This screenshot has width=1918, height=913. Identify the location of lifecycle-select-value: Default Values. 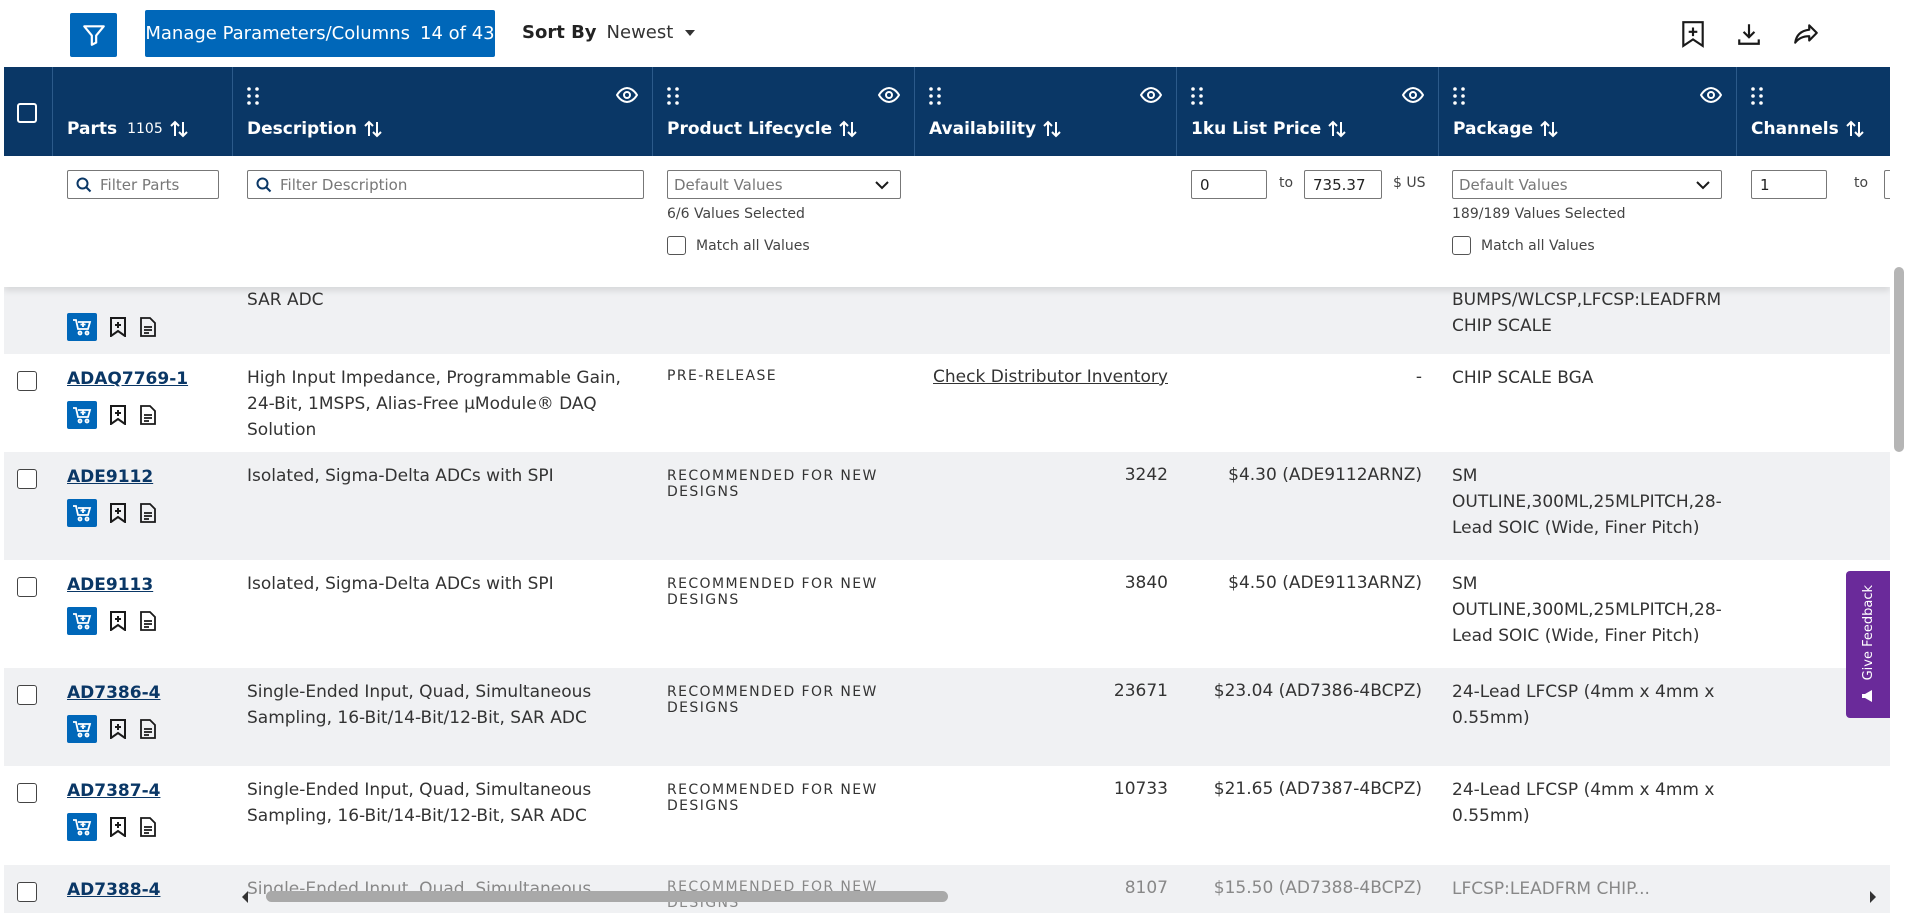
(728, 184).